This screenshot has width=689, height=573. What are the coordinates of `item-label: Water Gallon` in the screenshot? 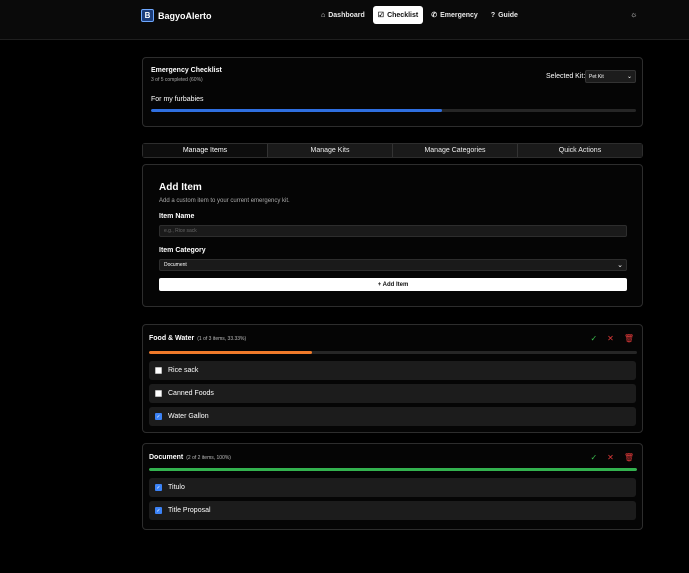 It's located at (188, 416).